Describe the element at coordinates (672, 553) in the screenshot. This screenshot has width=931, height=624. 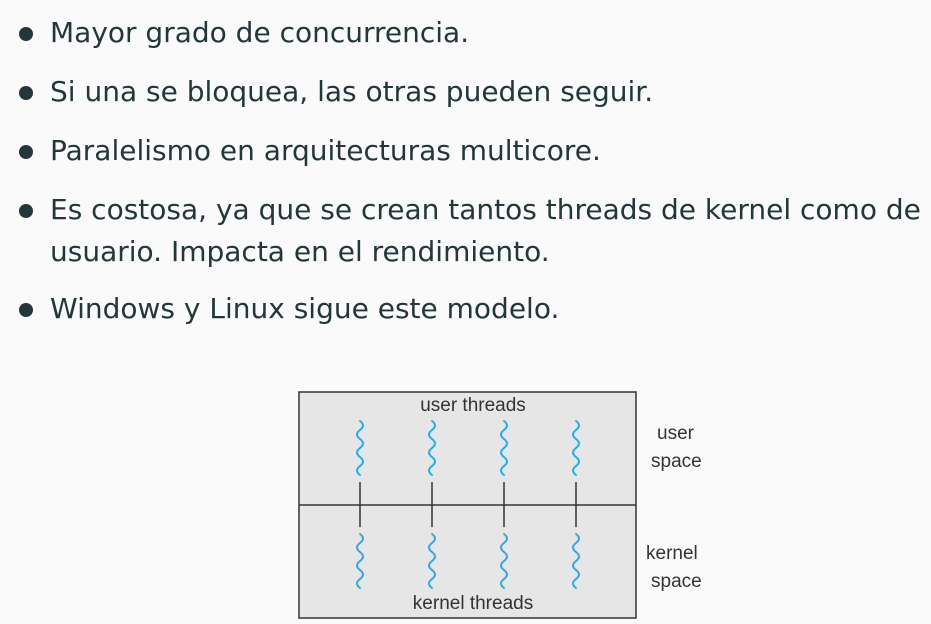
I see `kernel-space-label-line1: kernel` at that location.